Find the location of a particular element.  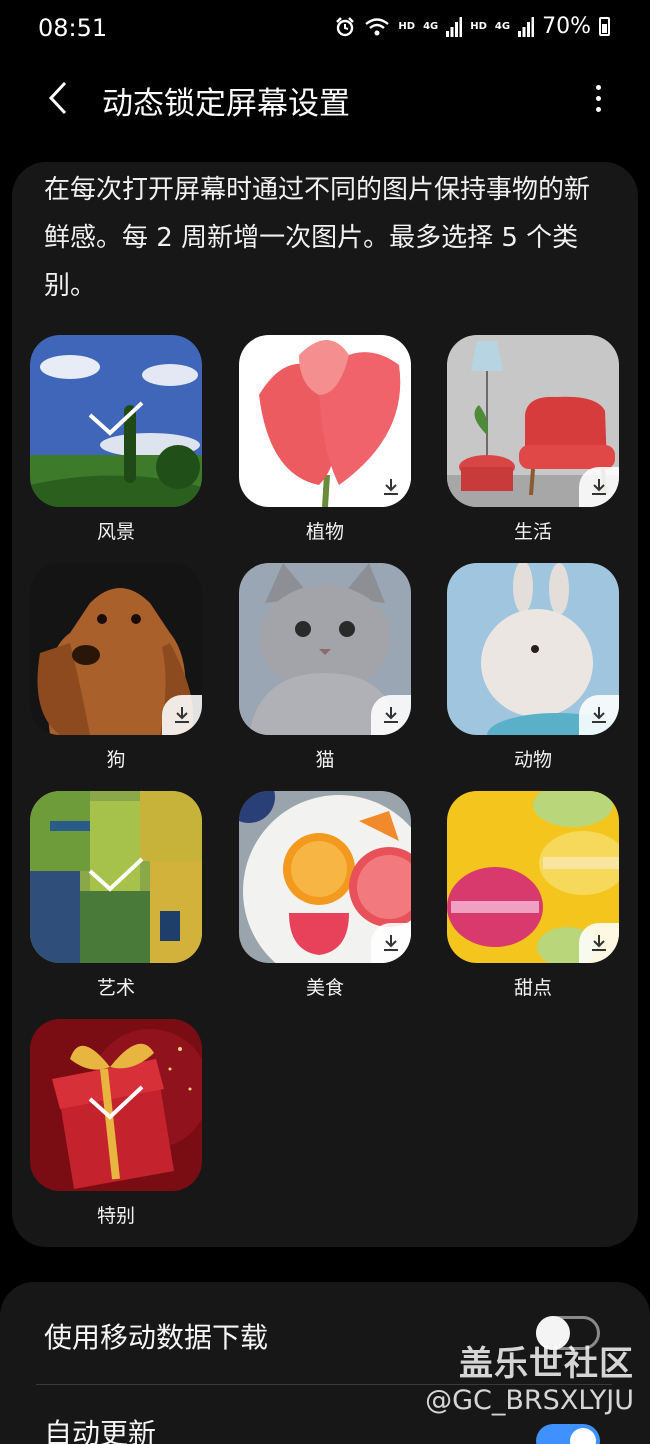

status-icons: HD 4G HD 4G 70% is located at coordinates (472, 26).